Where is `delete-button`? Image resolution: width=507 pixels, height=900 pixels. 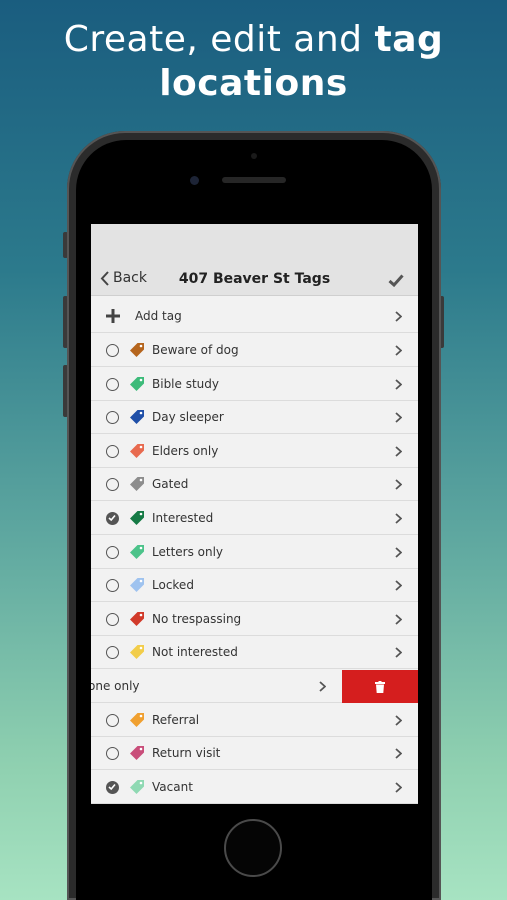
delete-button is located at coordinates (380, 686).